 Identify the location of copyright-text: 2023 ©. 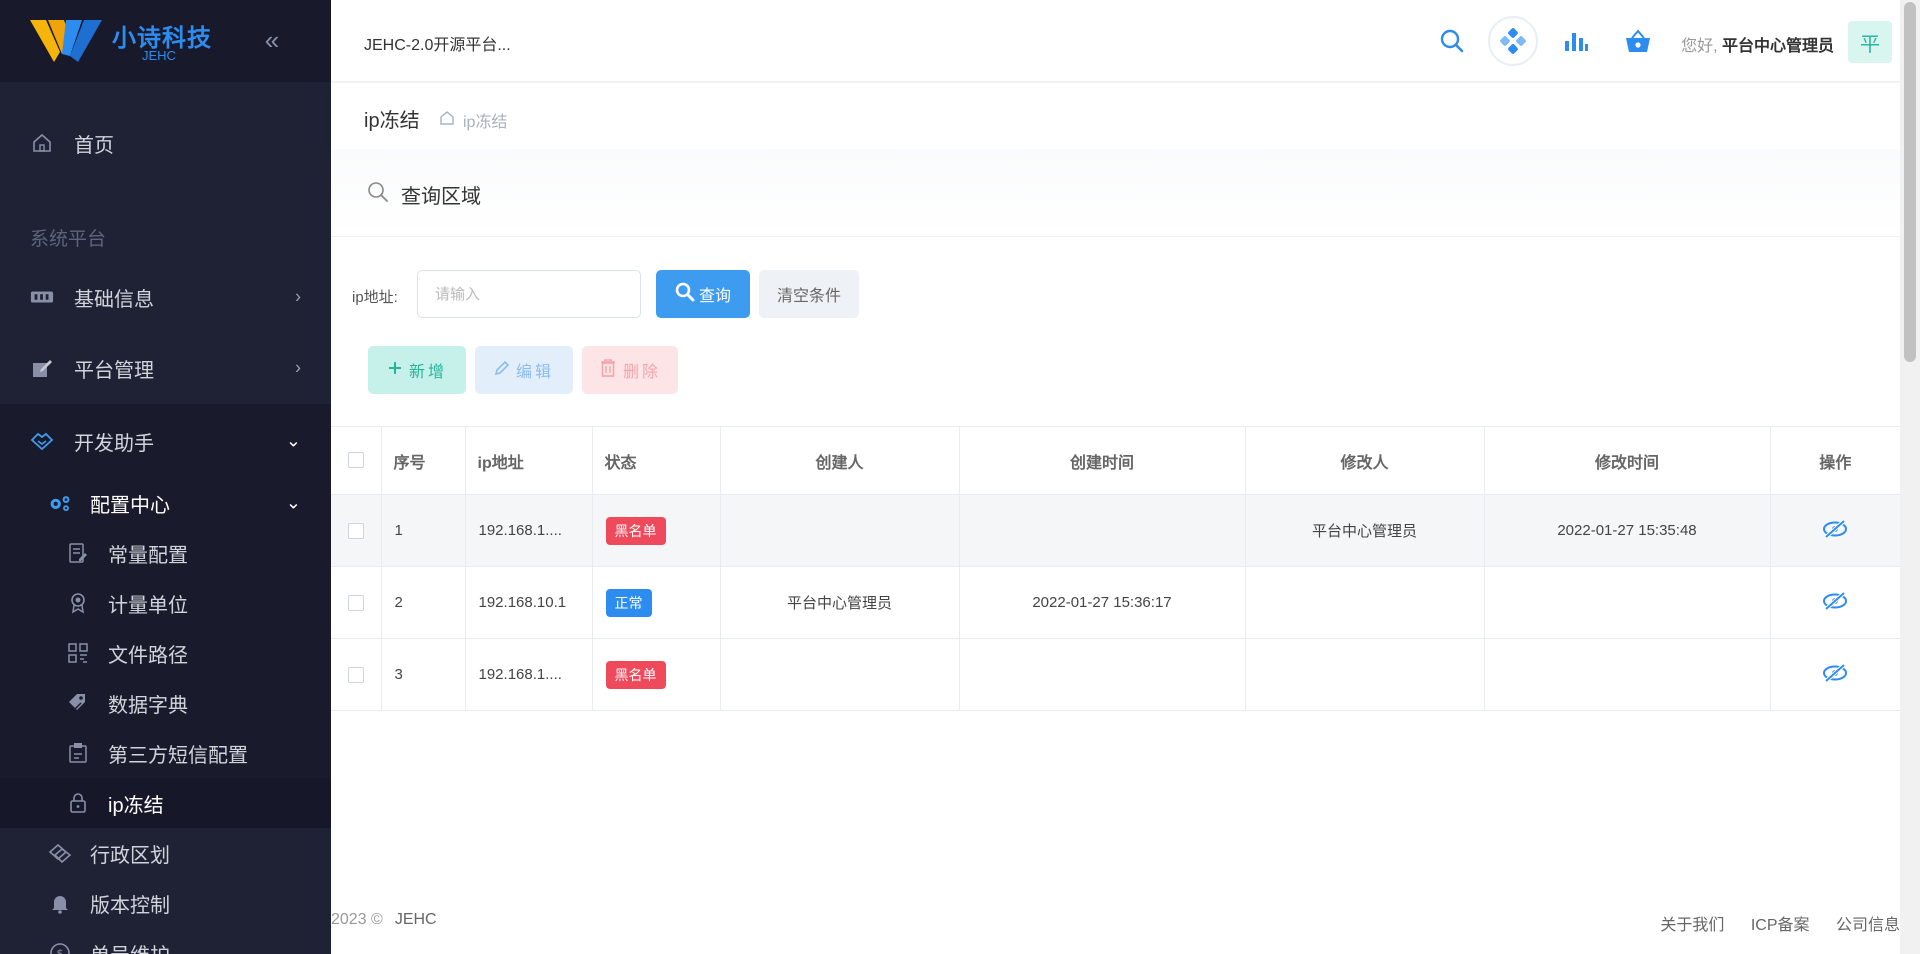
(357, 919).